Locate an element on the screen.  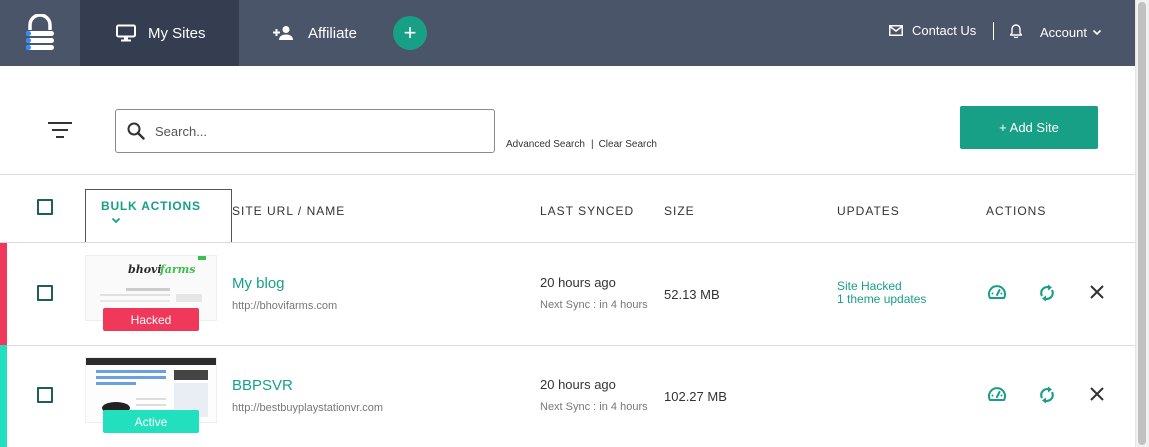
status-badge: Active is located at coordinates (151, 421).